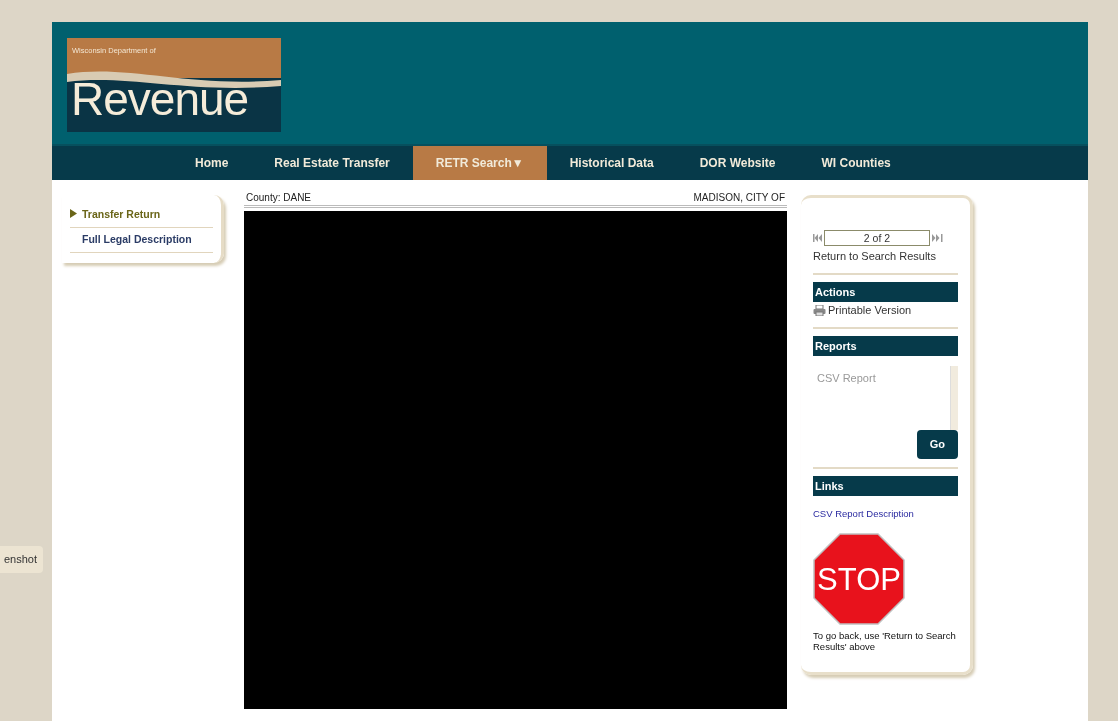 This screenshot has height=721, width=1118. I want to click on stop-sign: STOP, so click(859, 579).